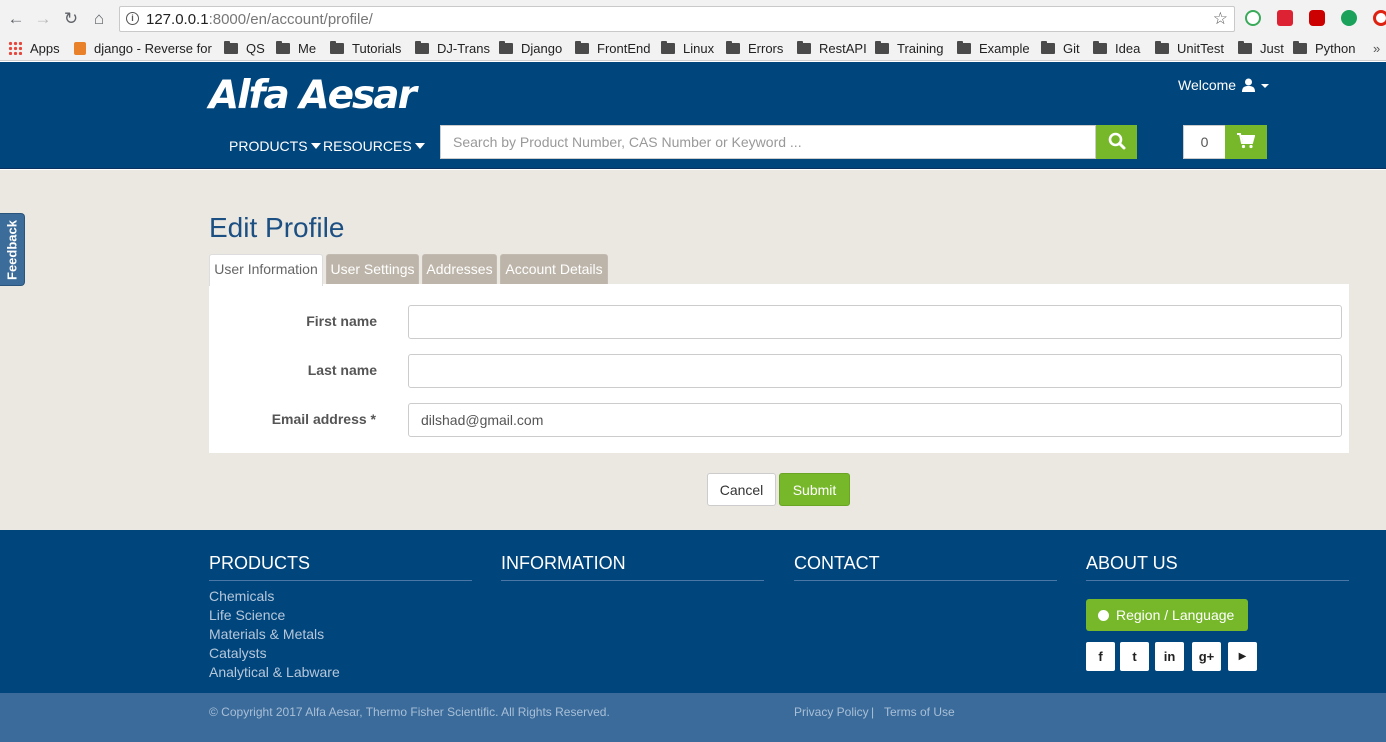 This screenshot has width=1386, height=742. What do you see at coordinates (80, 48) in the screenshot?
I see `stackoverflow-icon` at bounding box center [80, 48].